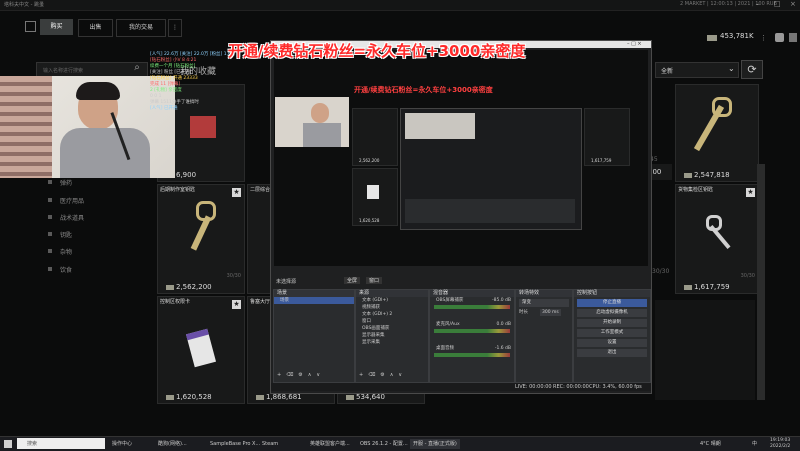  I want to click on back-icon, so click(30, 26).